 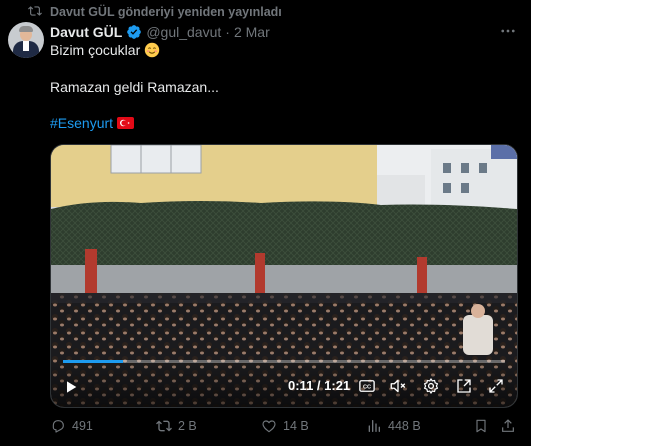 I want to click on share-icon, so click(x=508, y=425).